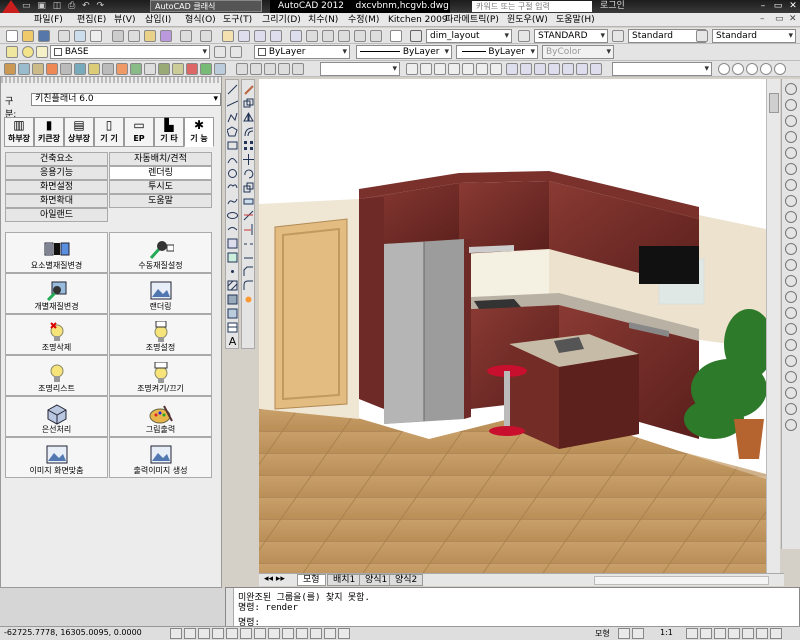  I want to click on menu-modify: 수정(M), so click(363, 20).